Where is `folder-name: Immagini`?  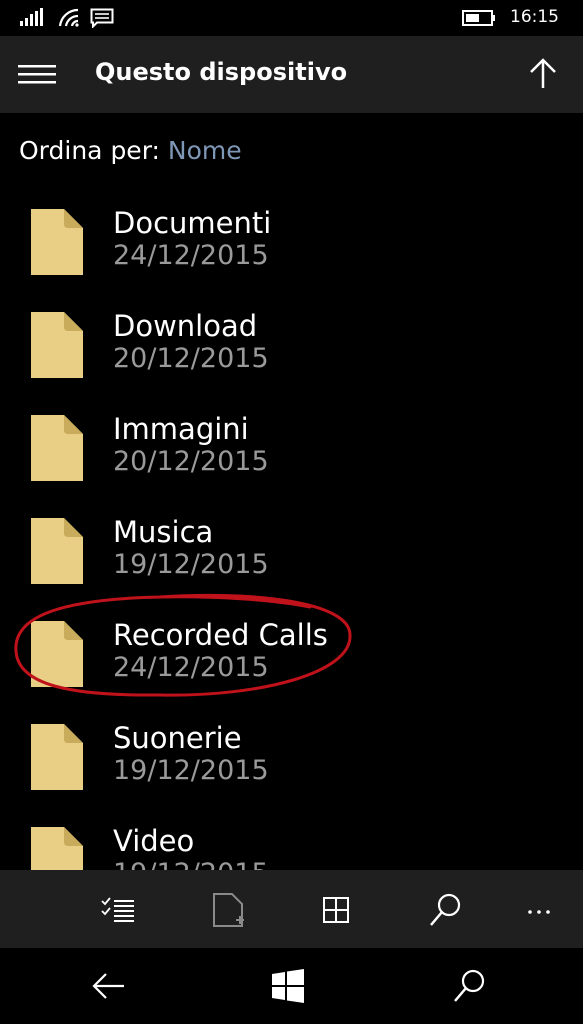 folder-name: Immagini is located at coordinates (181, 429).